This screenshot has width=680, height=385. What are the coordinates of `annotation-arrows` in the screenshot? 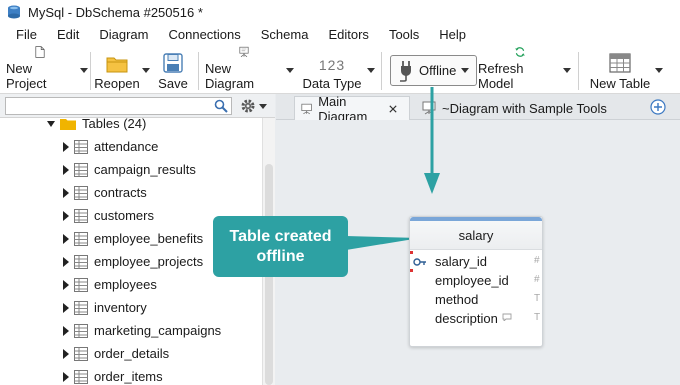 It's located at (393, 168).